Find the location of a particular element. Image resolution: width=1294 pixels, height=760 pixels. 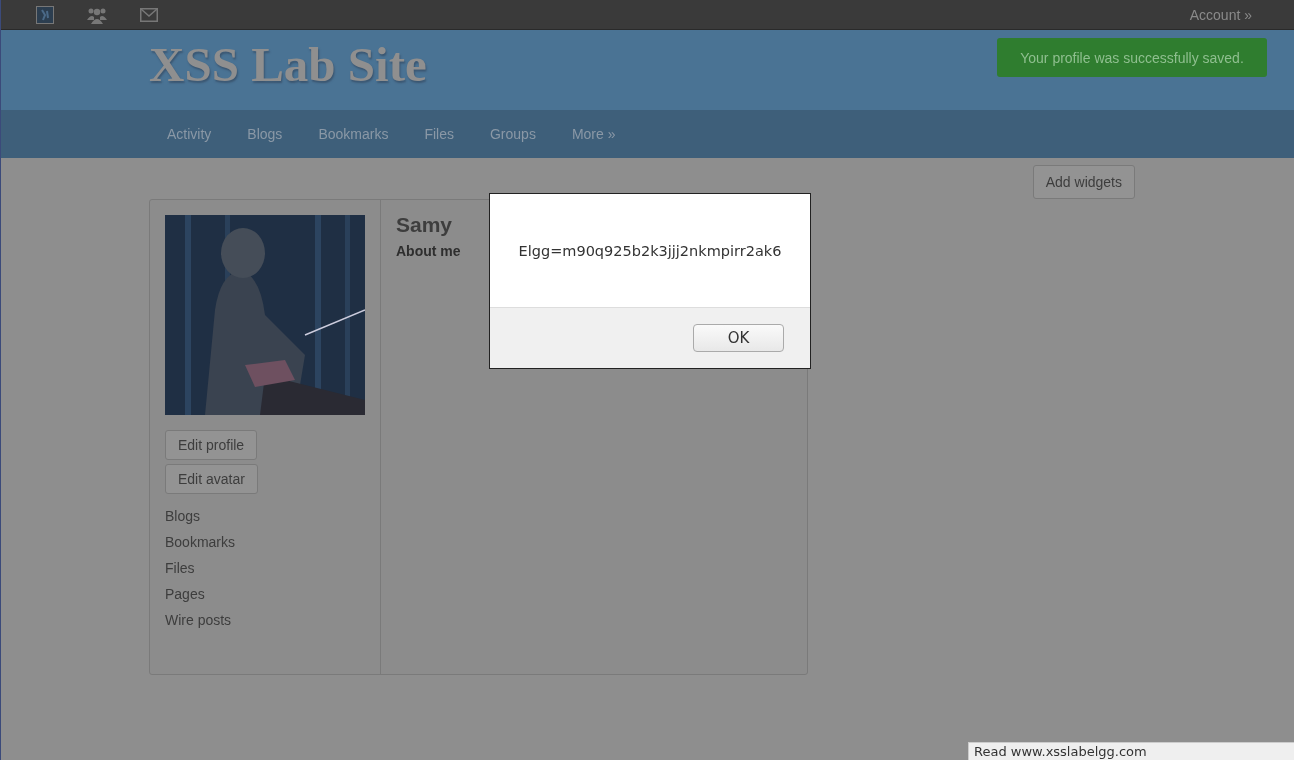

profile-link: Files is located at coordinates (200, 568).